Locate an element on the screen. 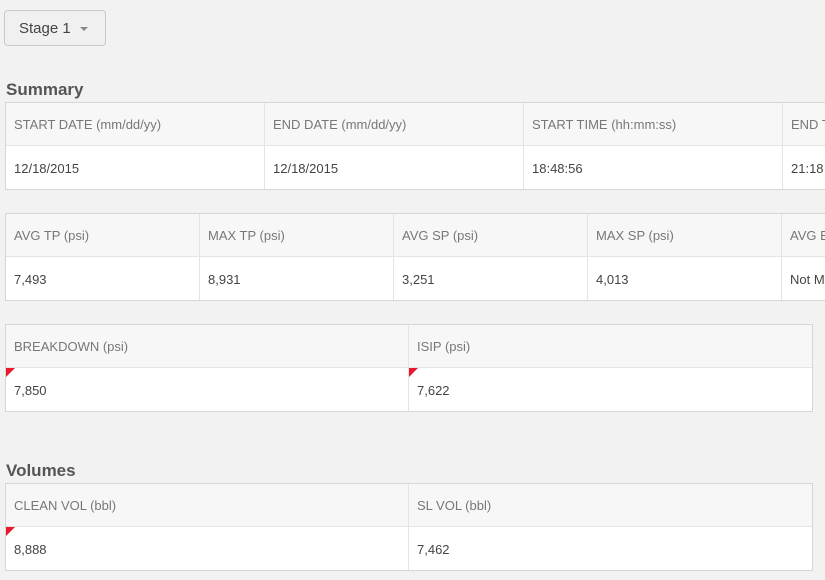  avg-b-header: AVG B is located at coordinates (807, 235).